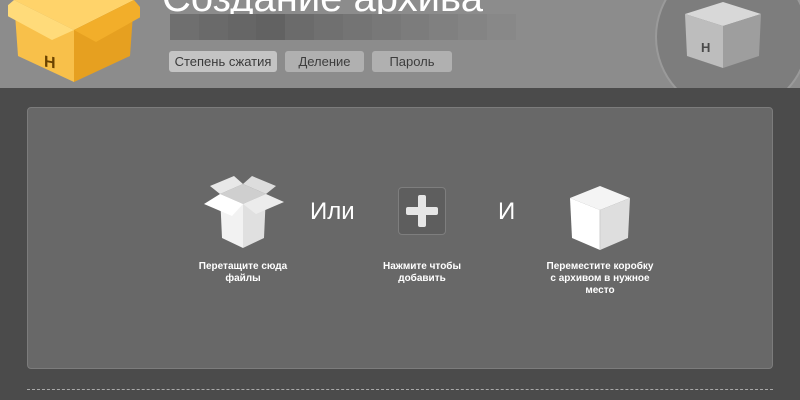 The image size is (800, 400). What do you see at coordinates (343, 27) in the screenshot?
I see `compression-level-bar` at bounding box center [343, 27].